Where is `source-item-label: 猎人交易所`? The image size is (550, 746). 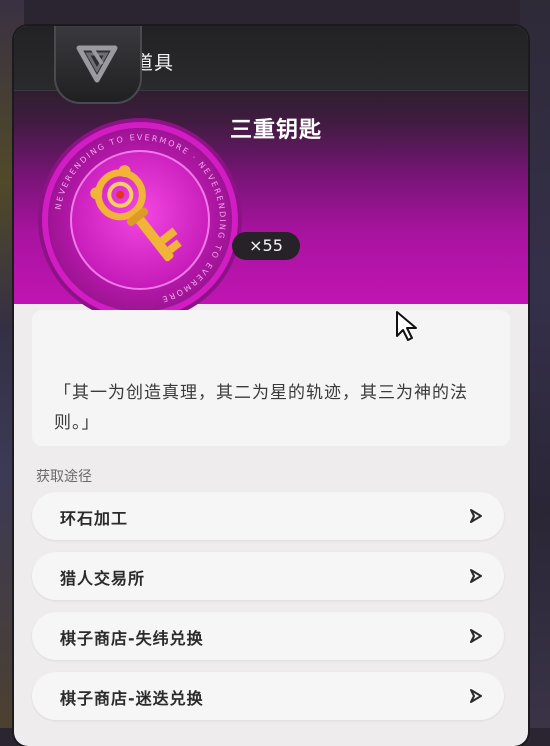 source-item-label: 猎人交易所 is located at coordinates (103, 578).